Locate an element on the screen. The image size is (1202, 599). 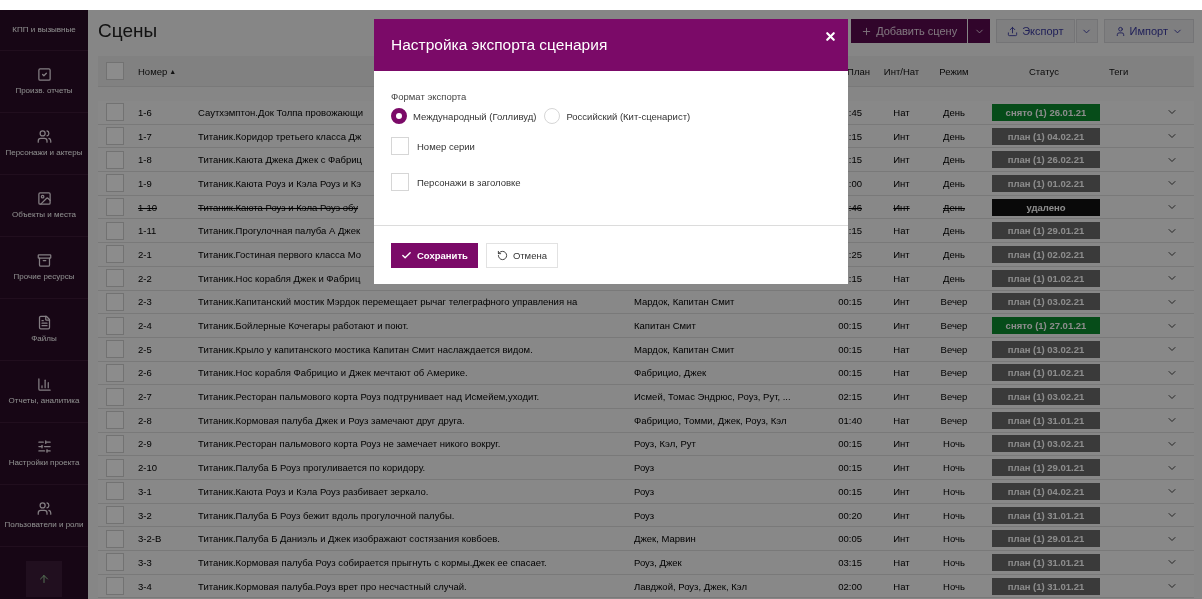
sidebar-item: КПП и вызывные is located at coordinates (44, 30).